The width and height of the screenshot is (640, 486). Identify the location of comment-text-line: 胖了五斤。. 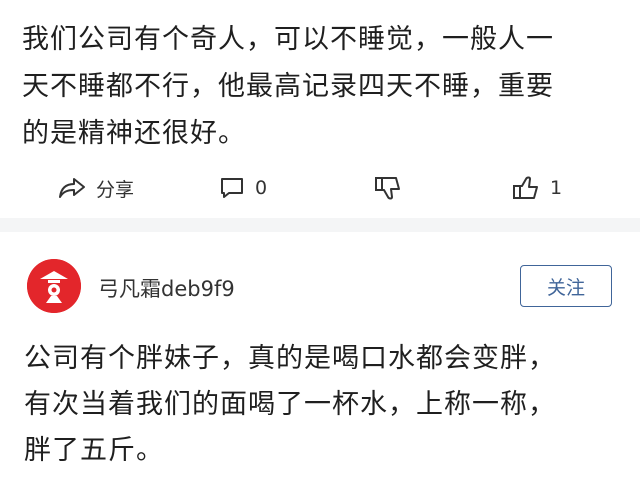
(94, 450).